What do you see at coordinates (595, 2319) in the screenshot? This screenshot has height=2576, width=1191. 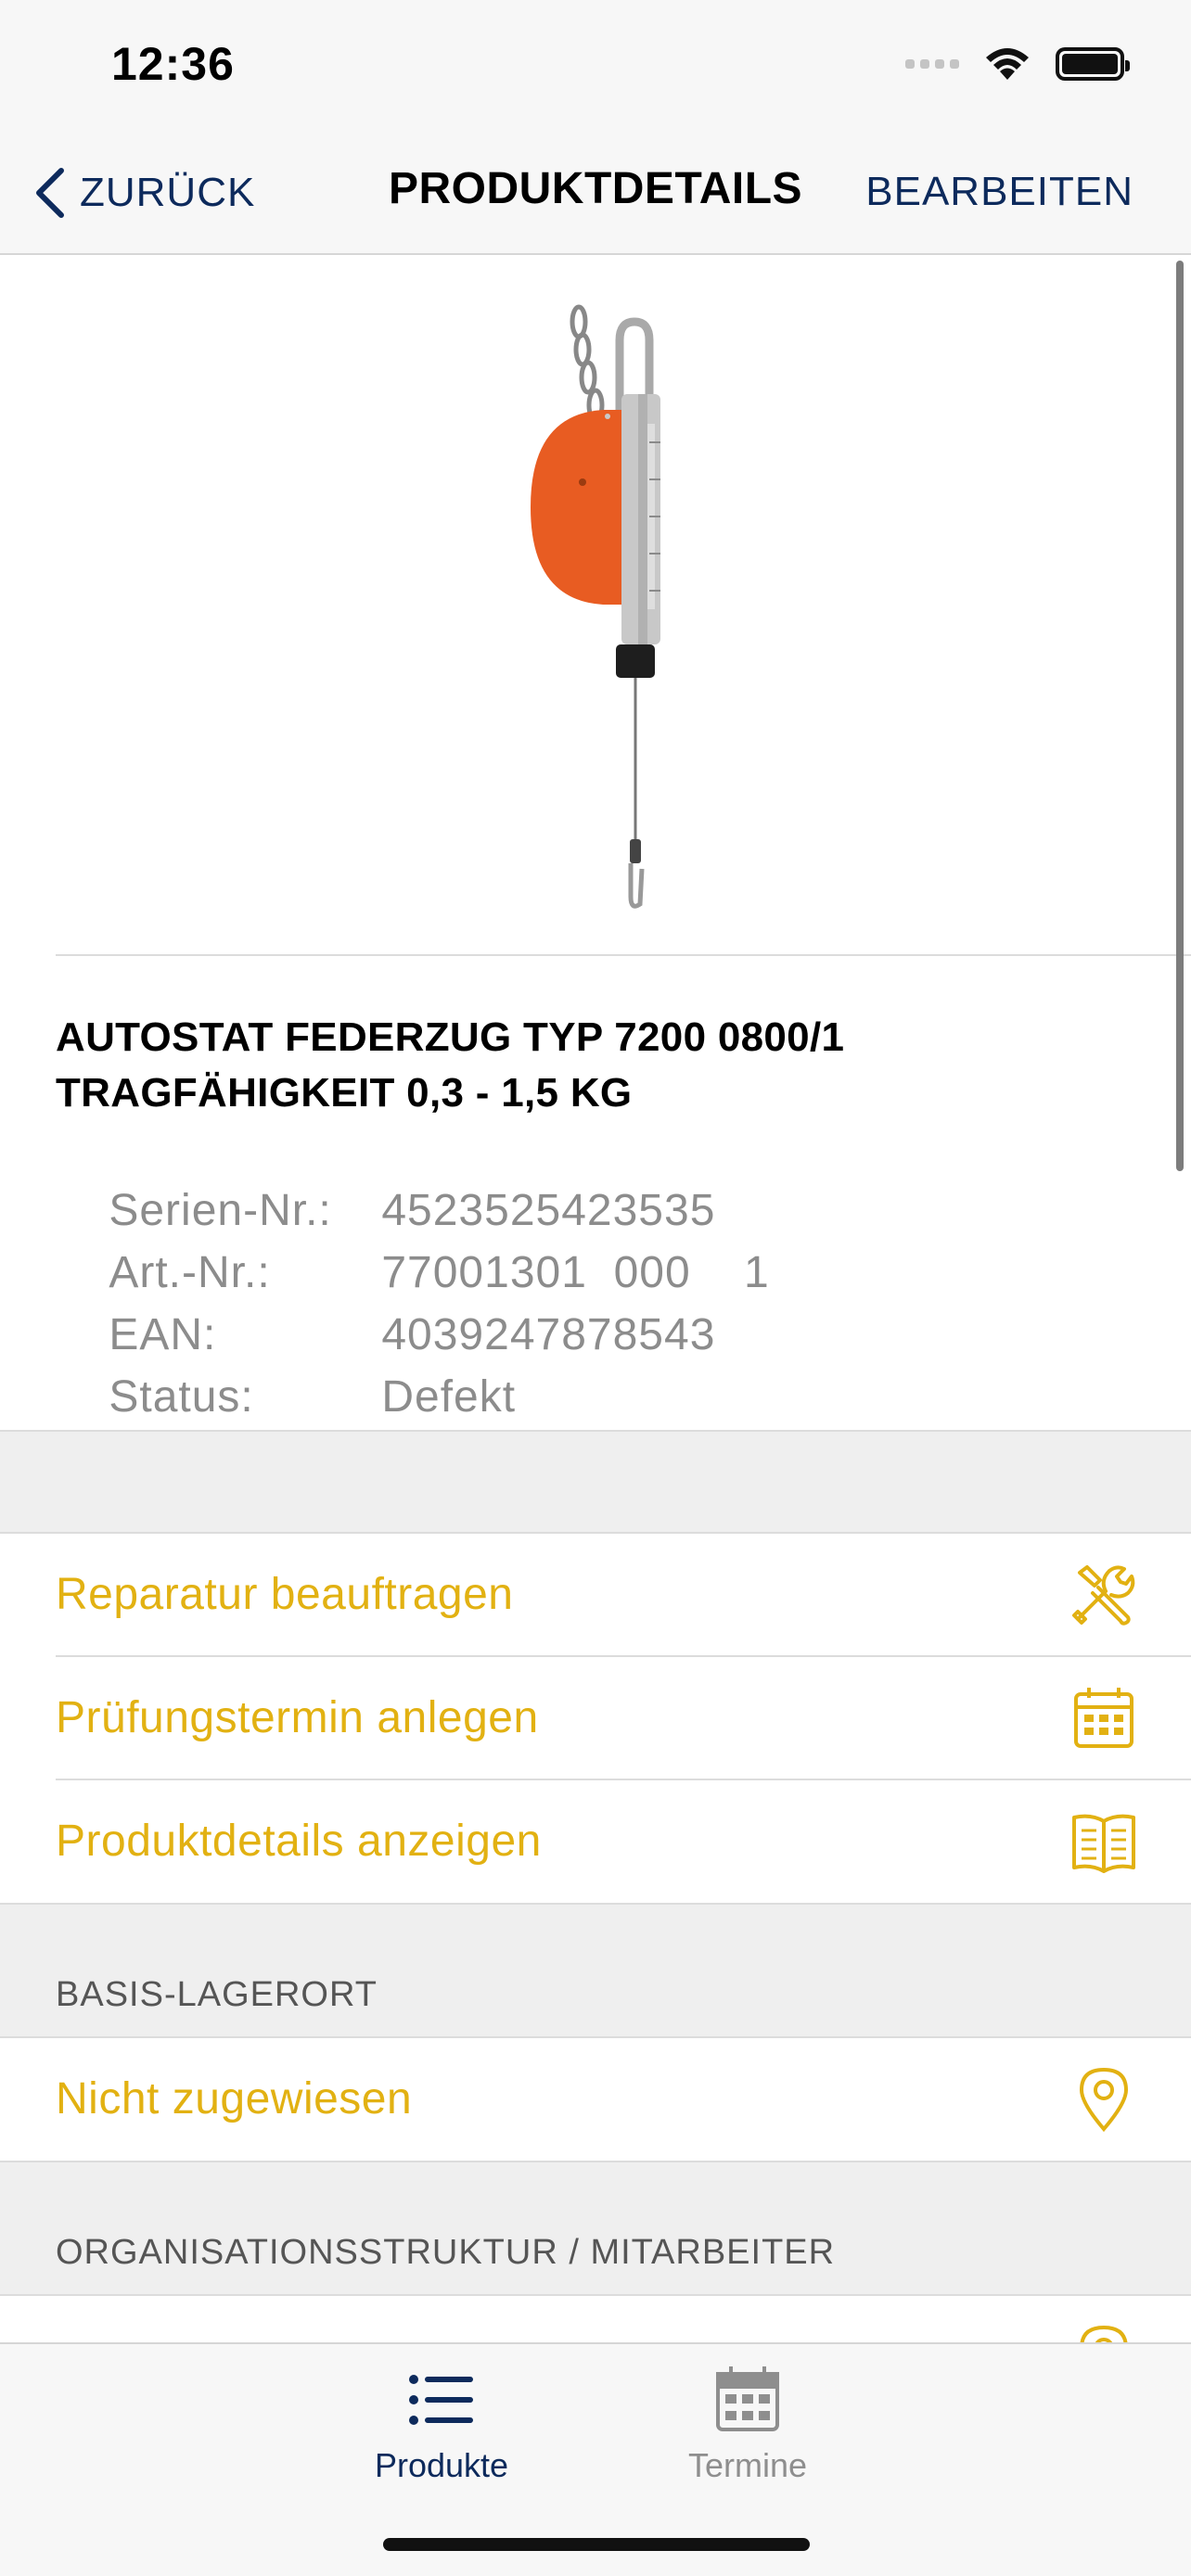 I see `org-structure-row` at bounding box center [595, 2319].